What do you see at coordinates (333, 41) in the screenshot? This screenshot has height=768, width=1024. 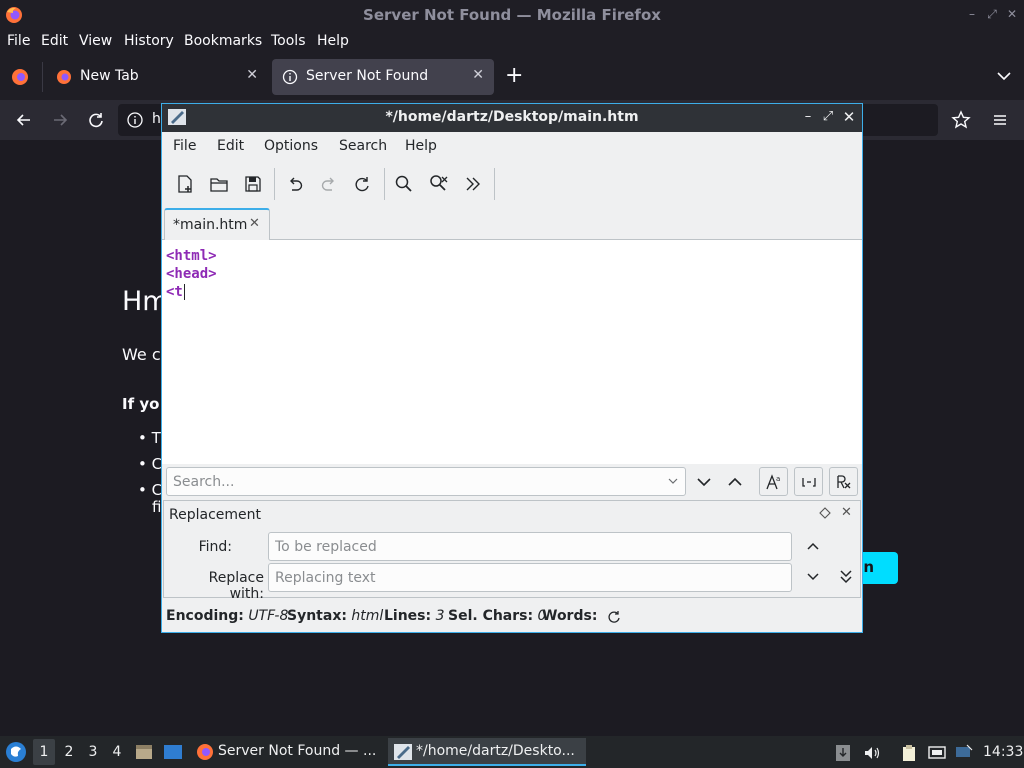 I see `menu-help: Help` at bounding box center [333, 41].